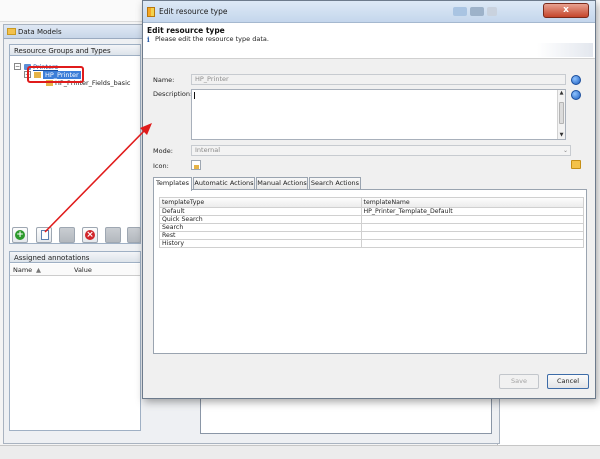 The width and height of the screenshot is (600, 459). What do you see at coordinates (561, 93) in the screenshot?
I see `scroll-up-icon: ▲` at bounding box center [561, 93].